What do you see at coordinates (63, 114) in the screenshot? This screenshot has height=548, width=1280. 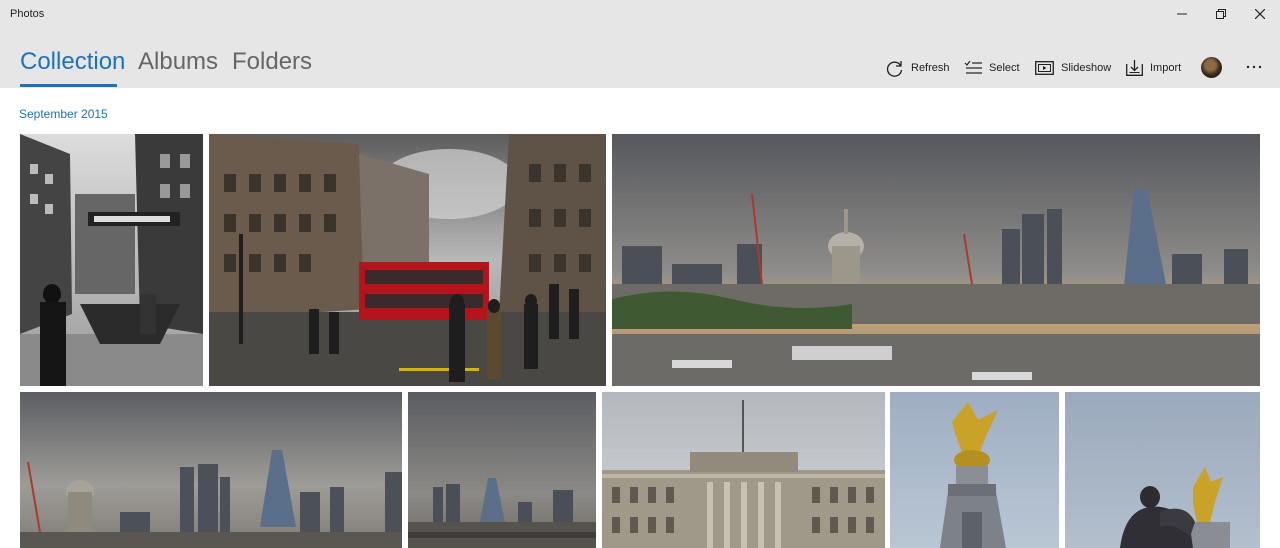 I see `date-group-heading: September 2015` at bounding box center [63, 114].